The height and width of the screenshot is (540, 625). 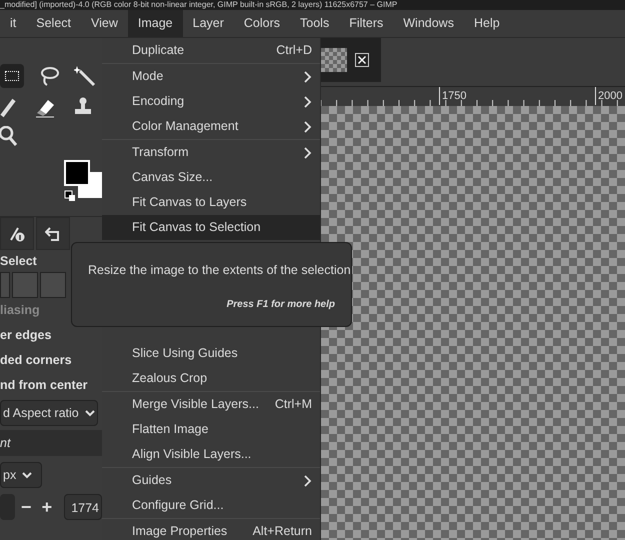 I want to click on menu-item: Transform, so click(x=211, y=152).